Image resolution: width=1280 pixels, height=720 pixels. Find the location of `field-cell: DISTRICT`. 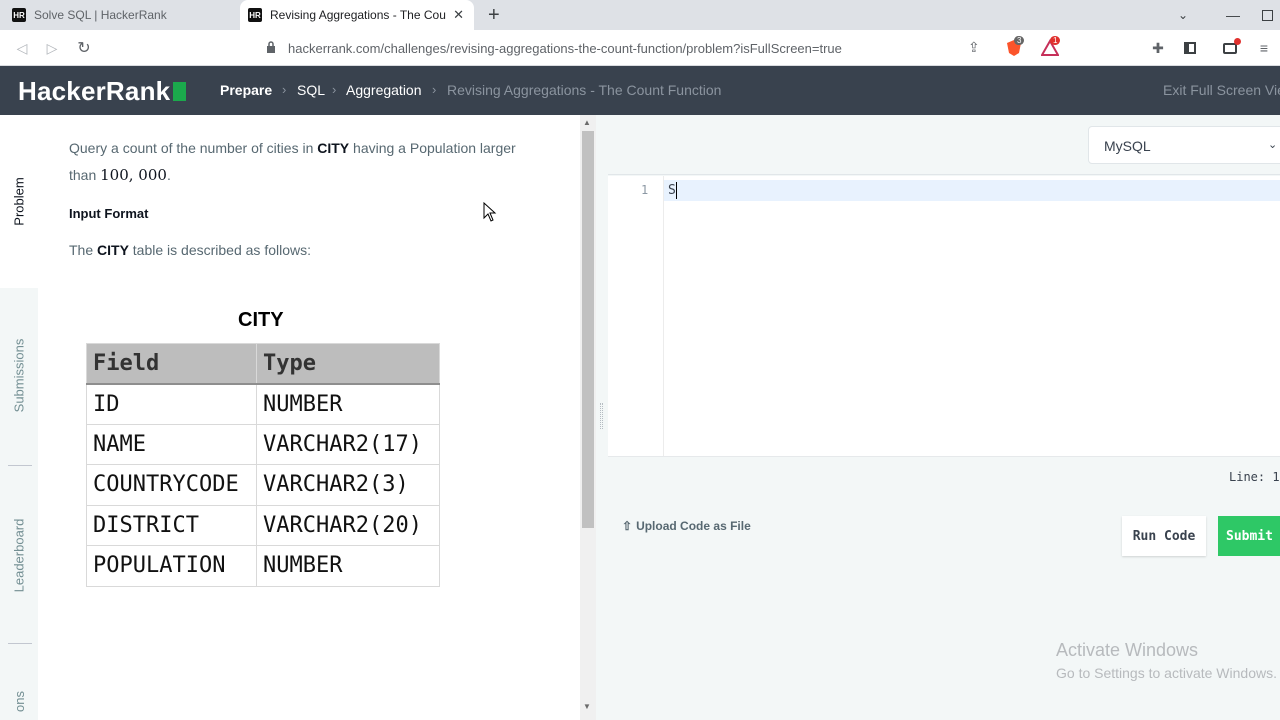

field-cell: DISTRICT is located at coordinates (171, 525).